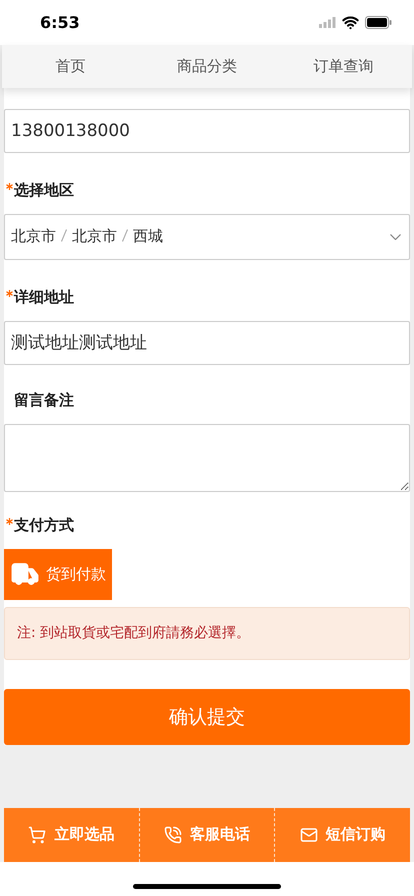  I want to click on field-label: 留言备注, so click(44, 400).